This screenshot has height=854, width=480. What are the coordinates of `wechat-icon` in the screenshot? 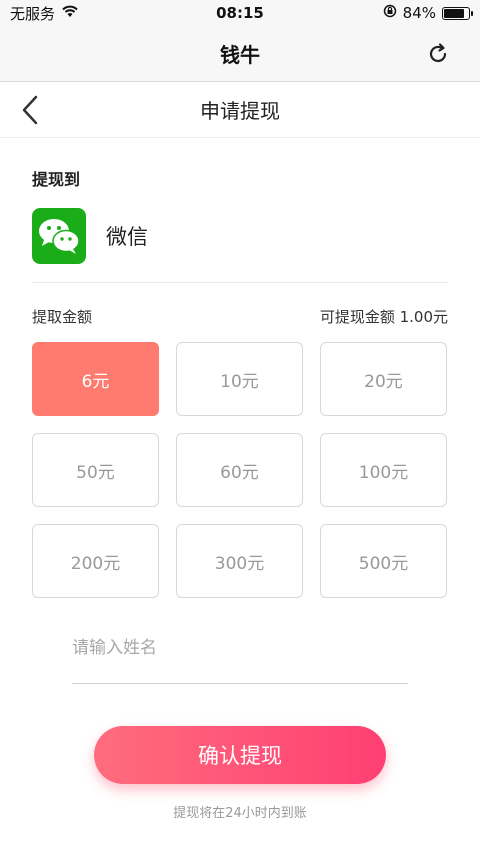 It's located at (59, 236).